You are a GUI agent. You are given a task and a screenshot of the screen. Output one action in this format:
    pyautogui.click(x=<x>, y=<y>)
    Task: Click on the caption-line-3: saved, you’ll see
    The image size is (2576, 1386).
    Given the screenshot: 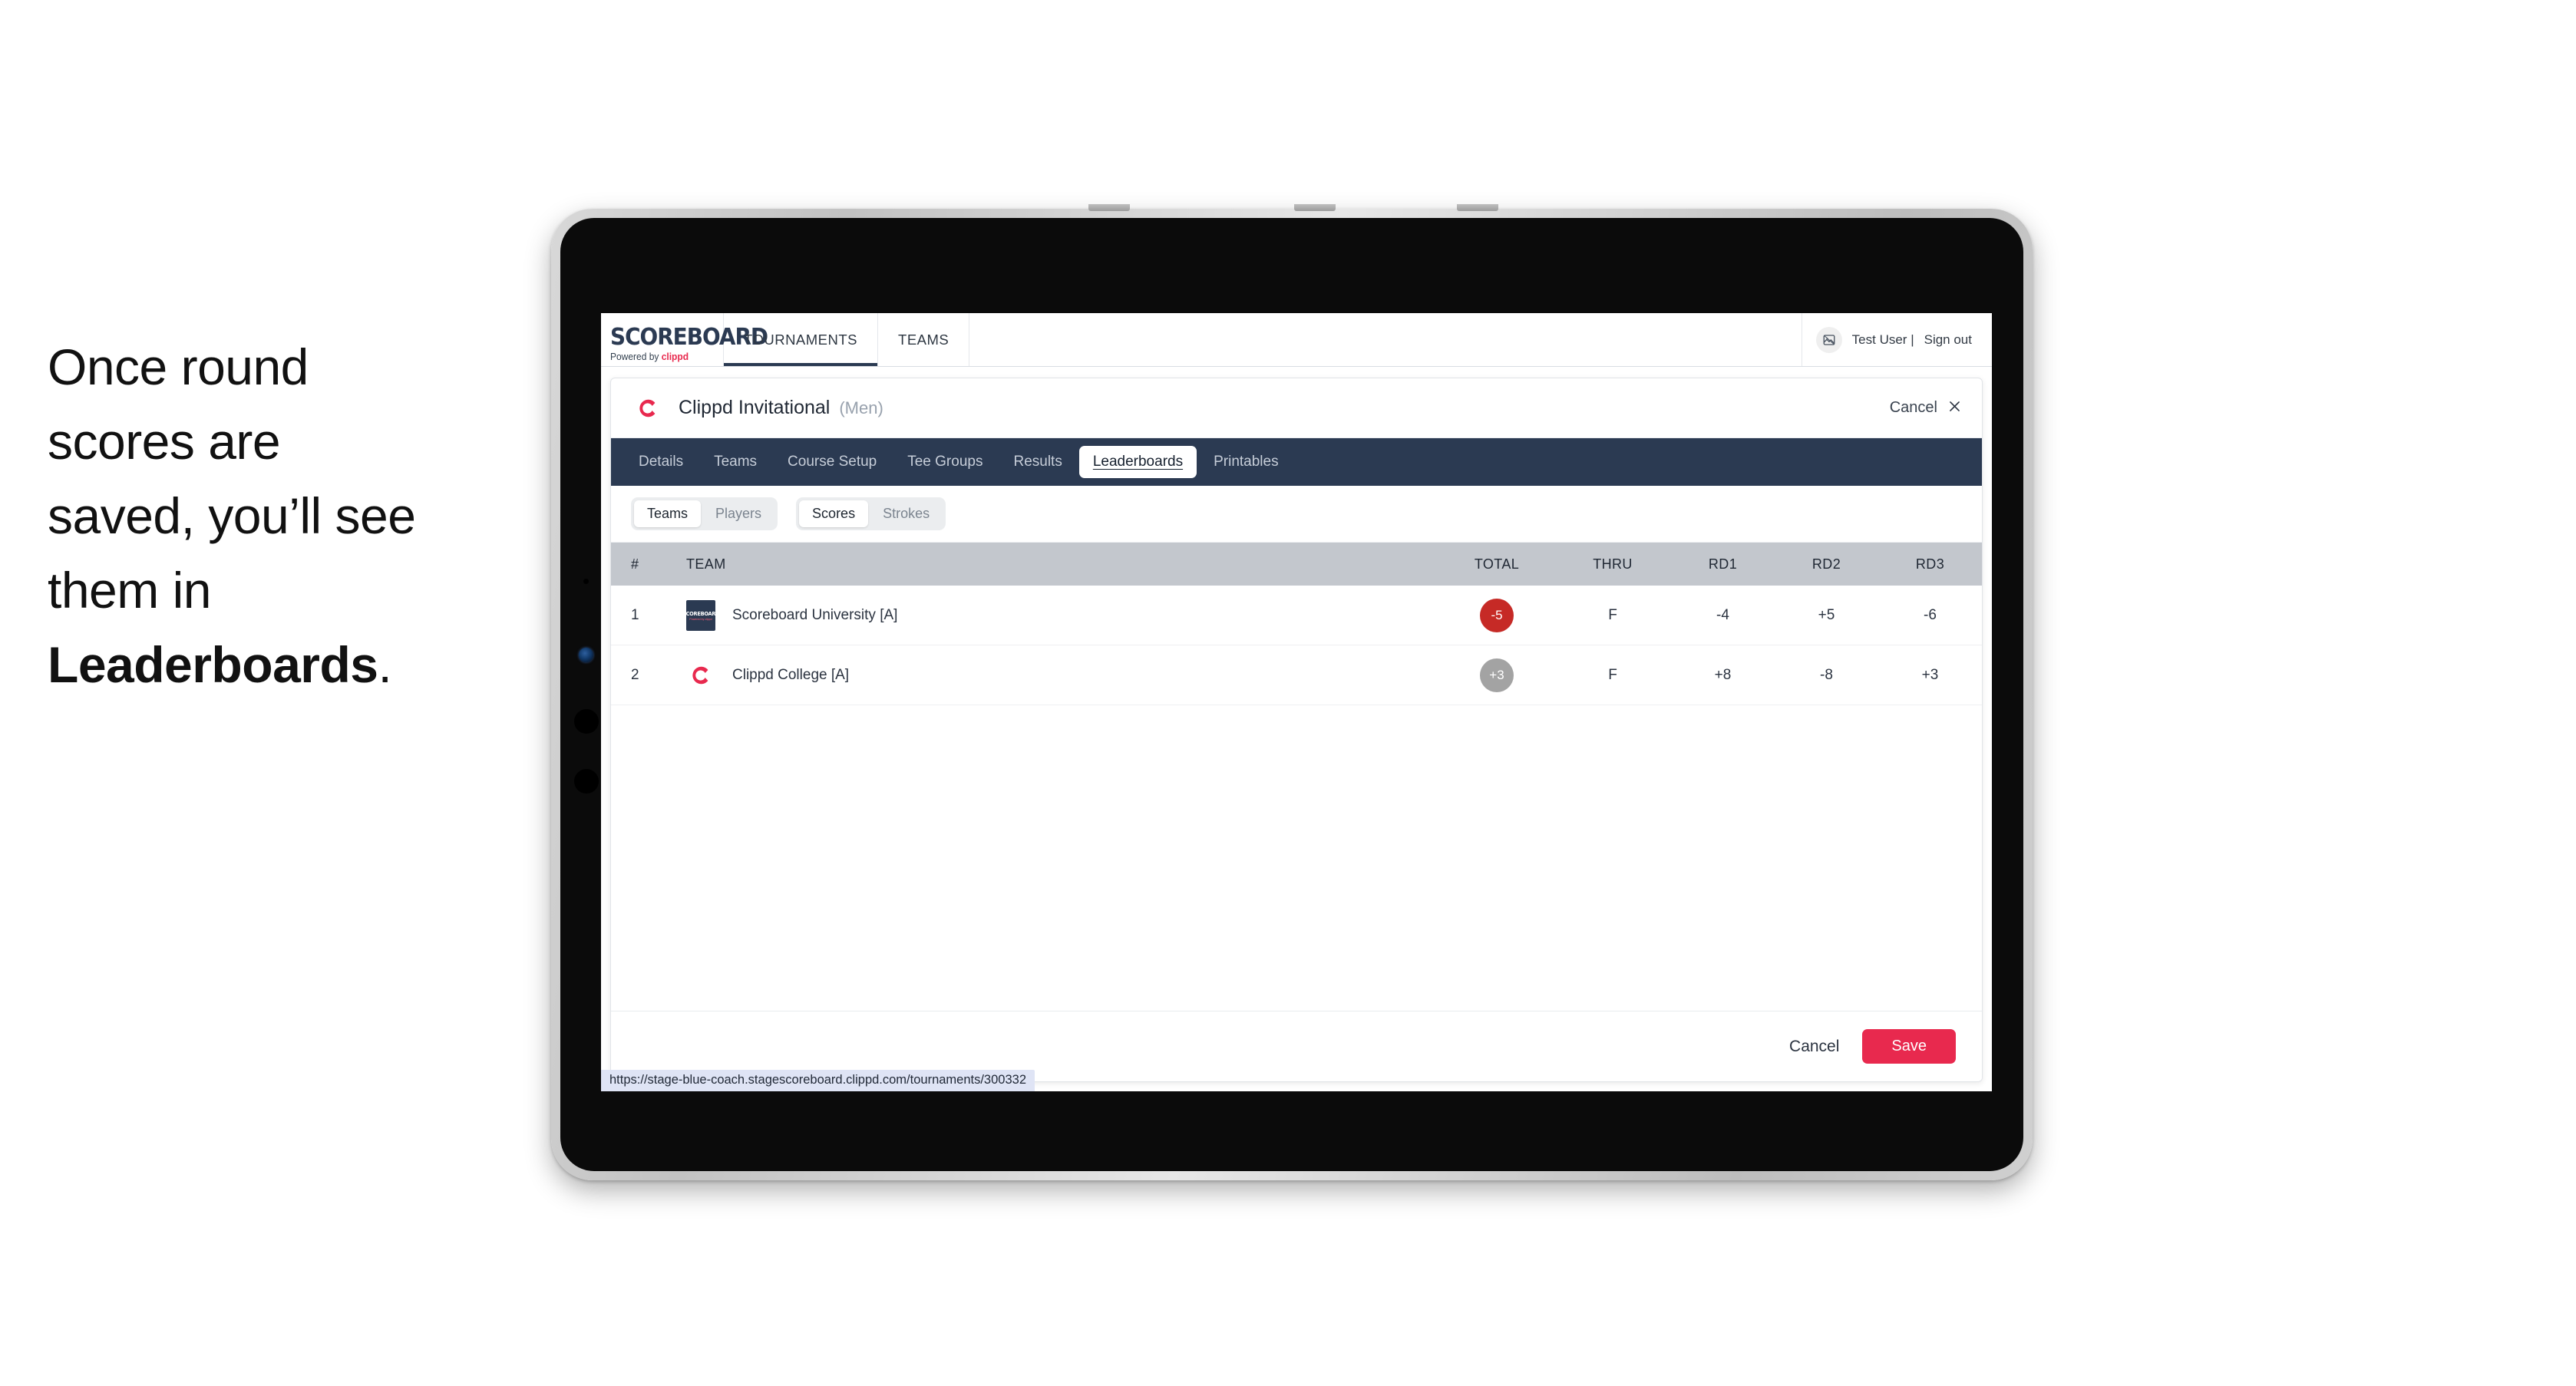 What is the action you would take?
    pyautogui.click(x=232, y=516)
    